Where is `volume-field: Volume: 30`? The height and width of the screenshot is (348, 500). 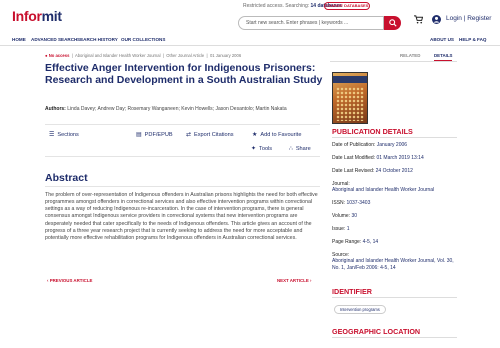
volume-field: Volume: 30 is located at coordinates (345, 216).